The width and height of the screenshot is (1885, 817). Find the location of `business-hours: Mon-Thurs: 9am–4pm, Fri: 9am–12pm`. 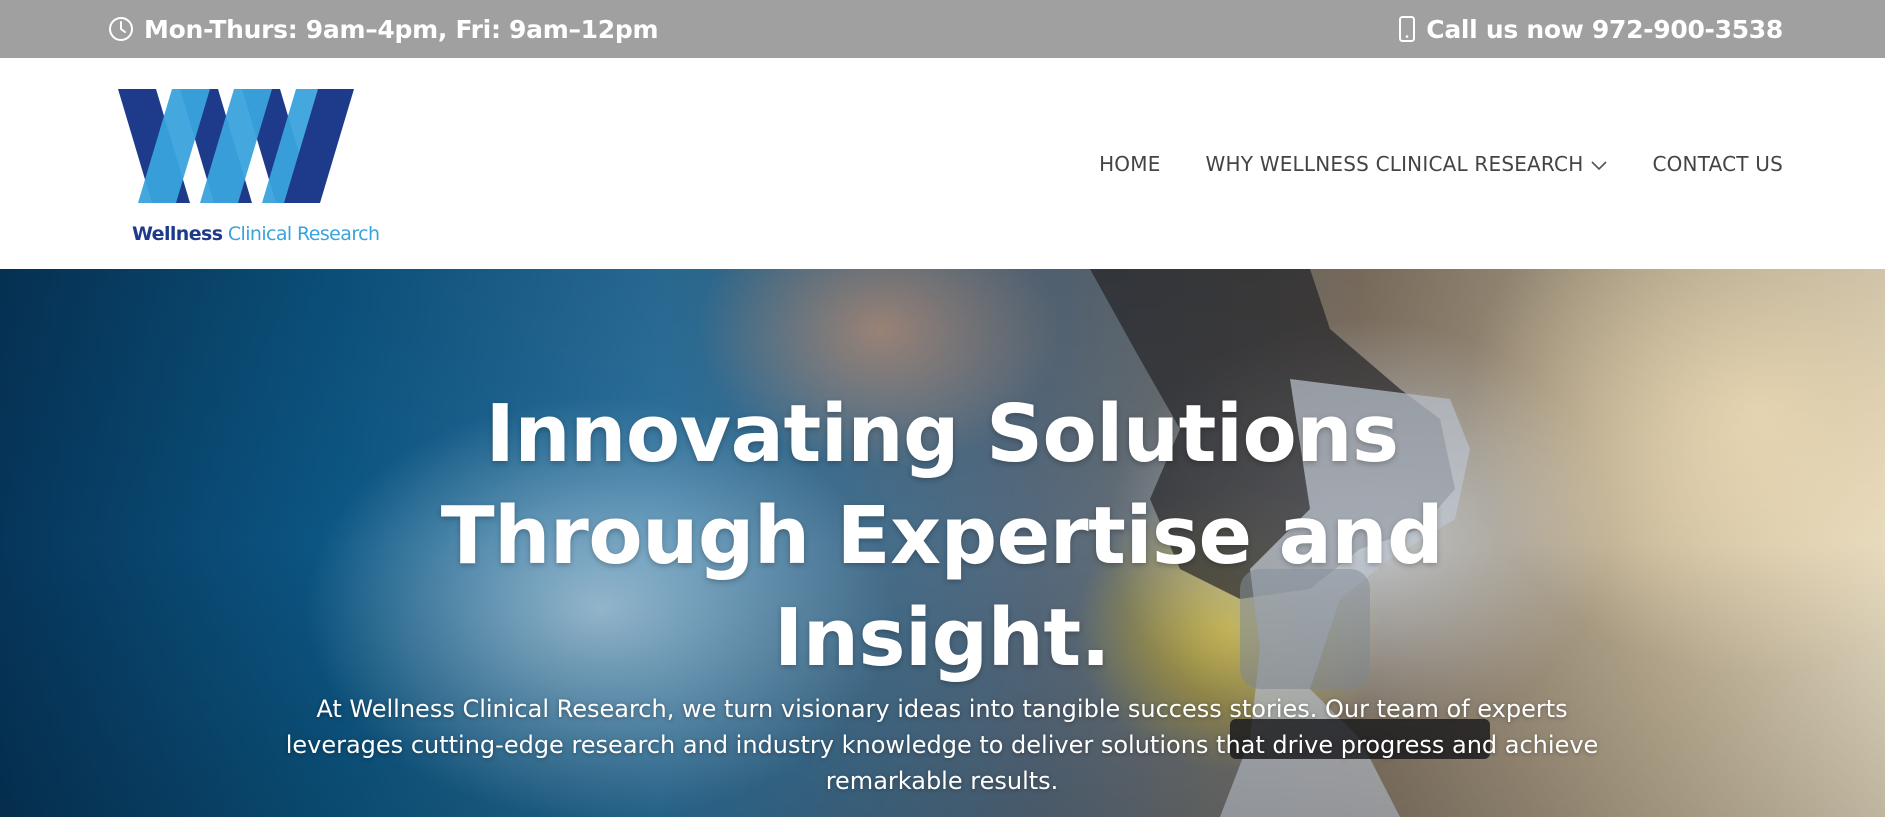

business-hours: Mon-Thurs: 9am–4pm, Fri: 9am–12pm is located at coordinates (383, 29).